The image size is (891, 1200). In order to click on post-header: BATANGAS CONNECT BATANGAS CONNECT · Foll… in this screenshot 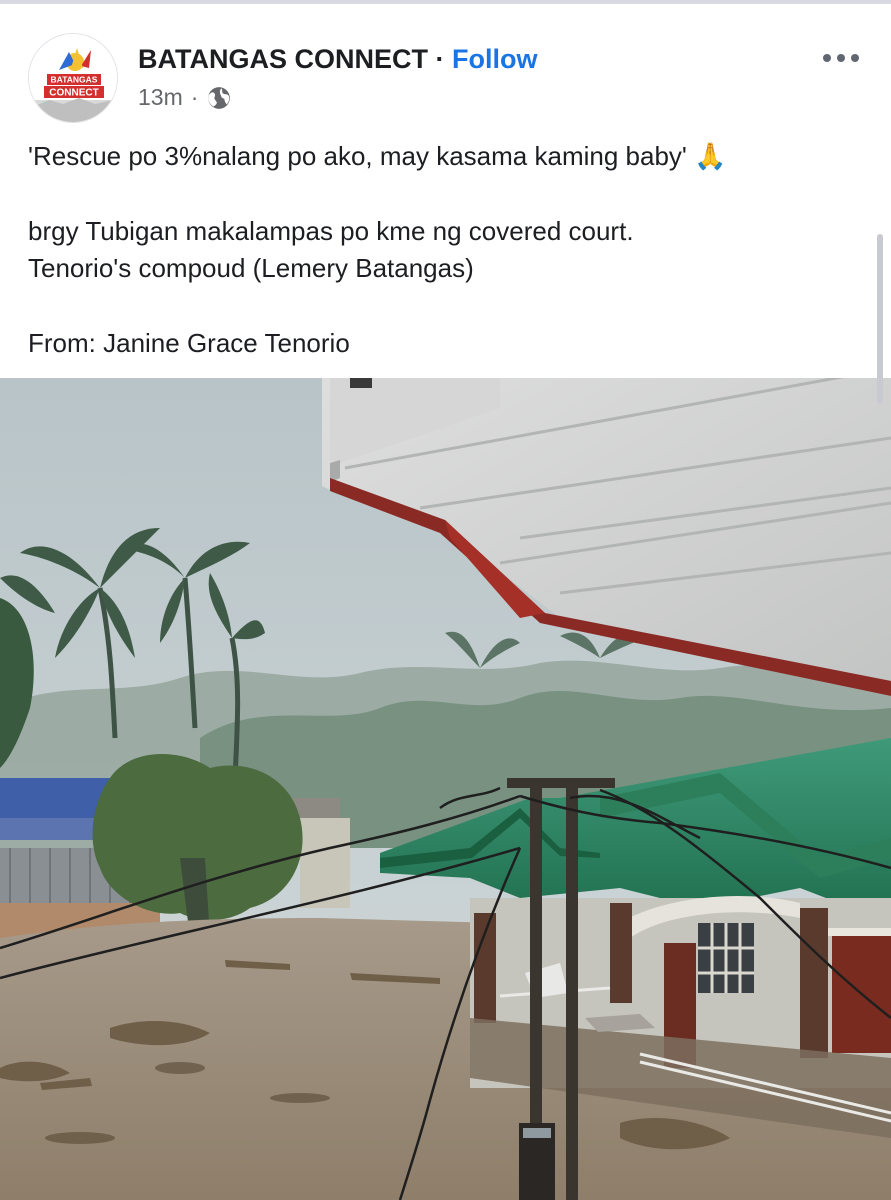, I will do `click(445, 64)`.